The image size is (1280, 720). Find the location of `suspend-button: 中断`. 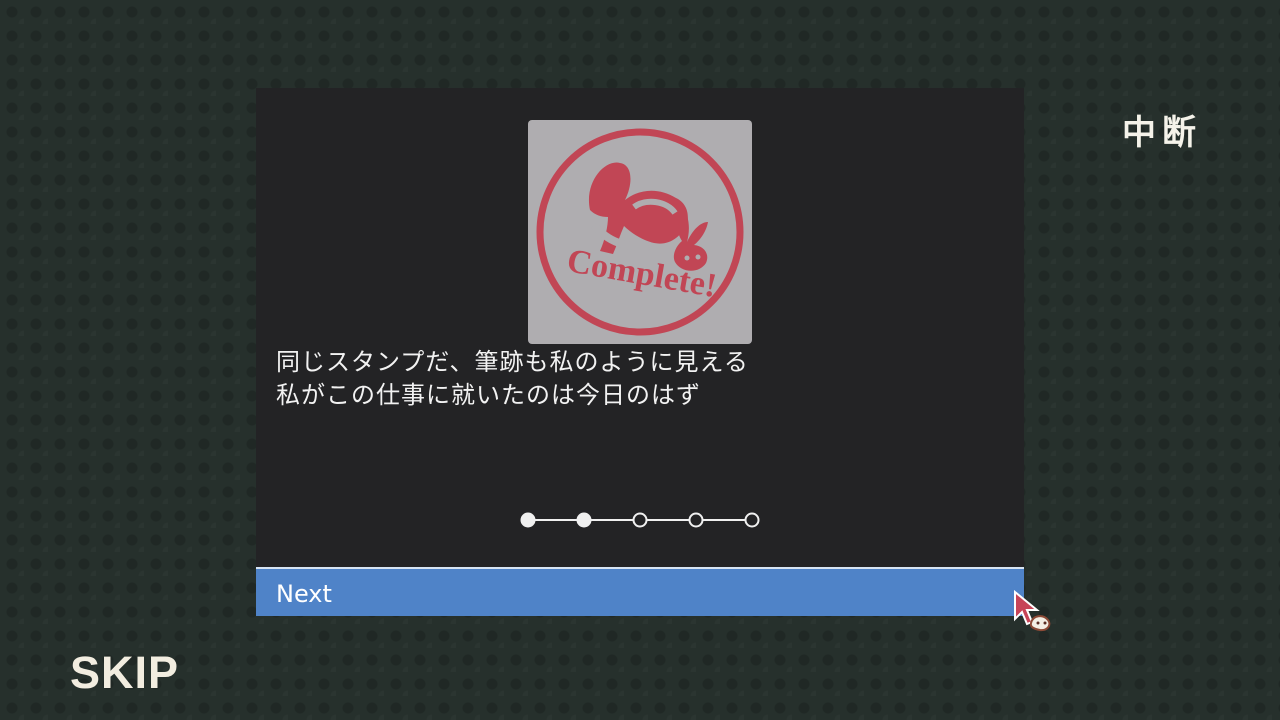

suspend-button: 中断 is located at coordinates (1161, 133).